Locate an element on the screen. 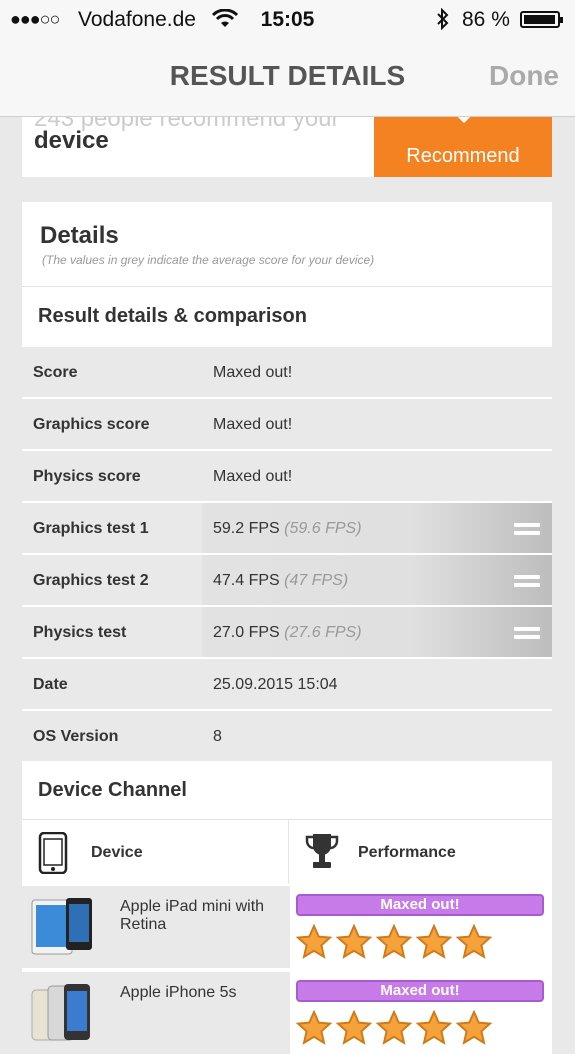 Image resolution: width=575 pixels, height=1054 pixels. result-row-physics-score: Physics score Maxed out! is located at coordinates (287, 476).